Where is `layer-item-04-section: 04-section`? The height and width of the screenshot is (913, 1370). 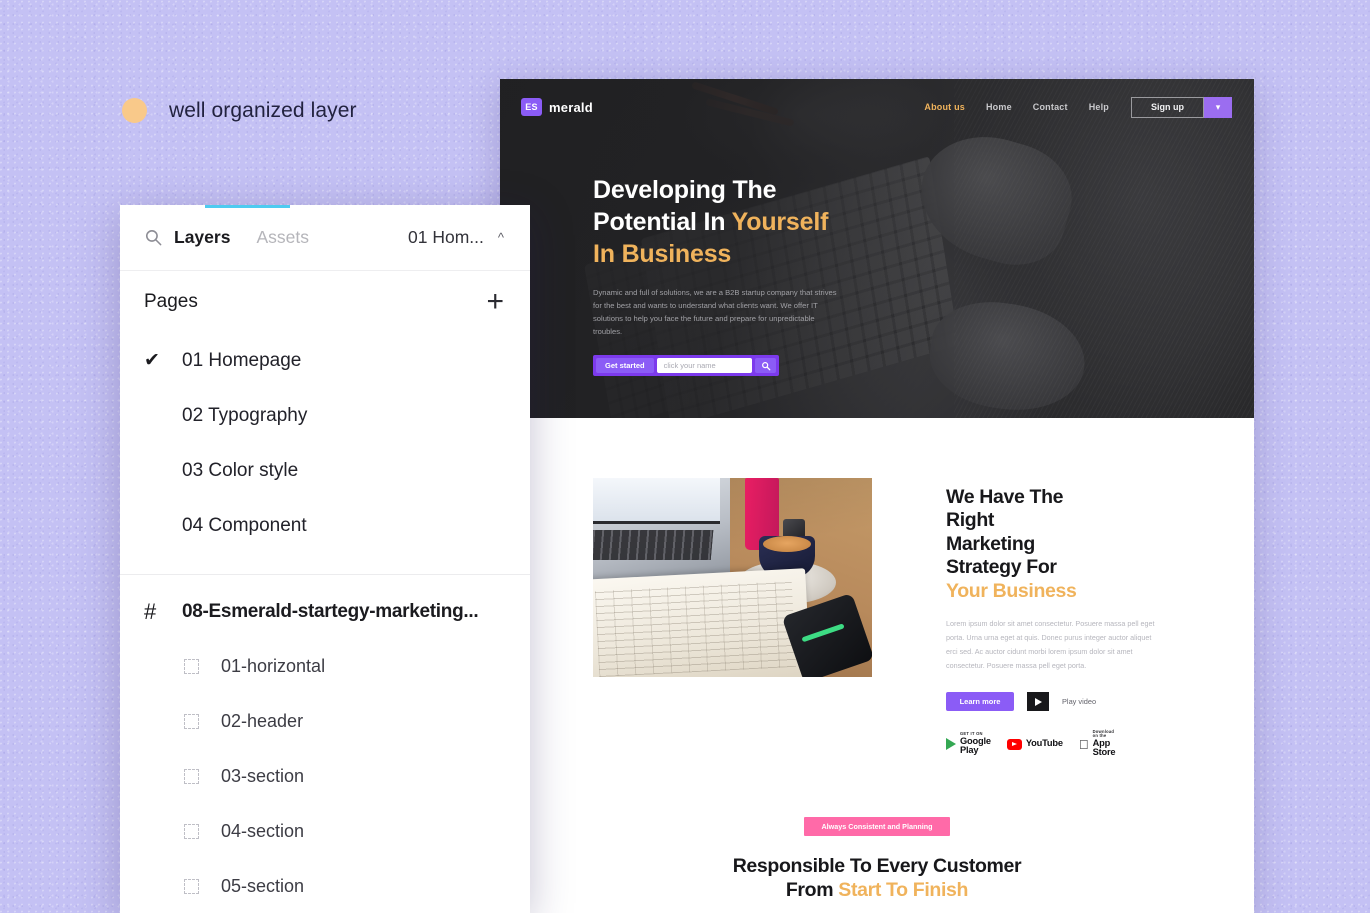 layer-item-04-section: 04-section is located at coordinates (325, 831).